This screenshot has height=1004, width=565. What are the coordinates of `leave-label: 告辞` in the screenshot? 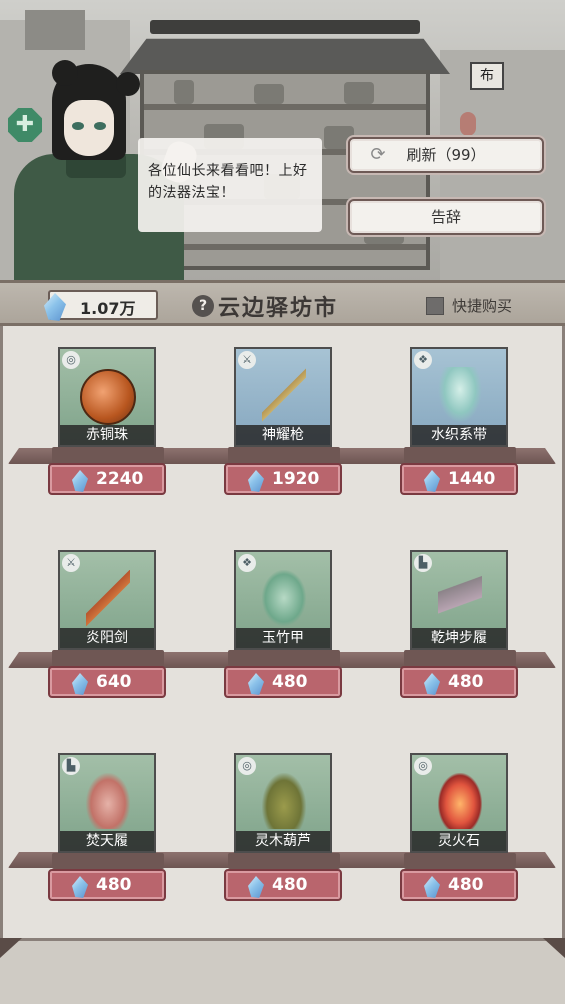 It's located at (445, 217).